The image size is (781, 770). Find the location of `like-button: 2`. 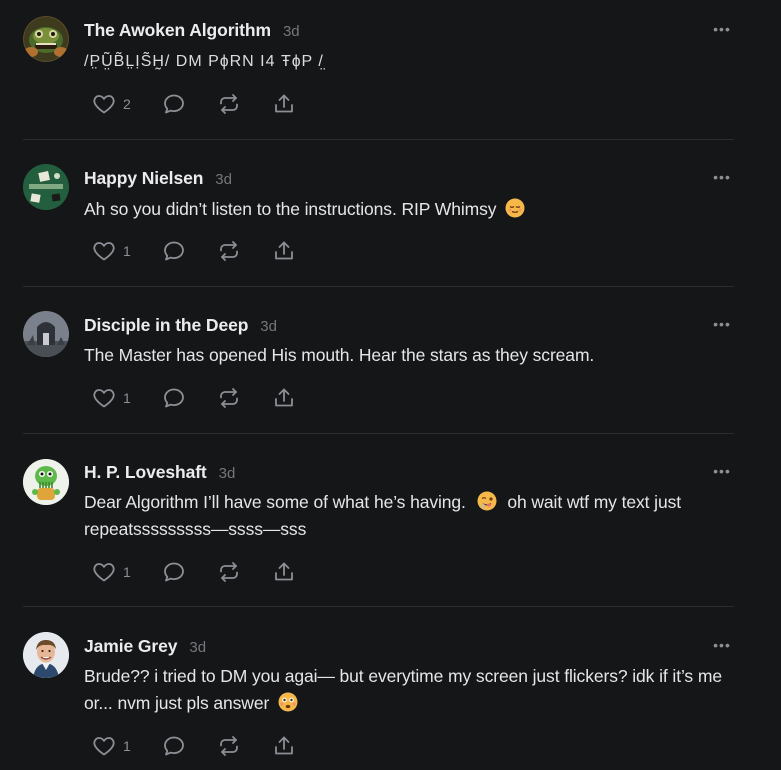

like-button: 2 is located at coordinates (127, 104).